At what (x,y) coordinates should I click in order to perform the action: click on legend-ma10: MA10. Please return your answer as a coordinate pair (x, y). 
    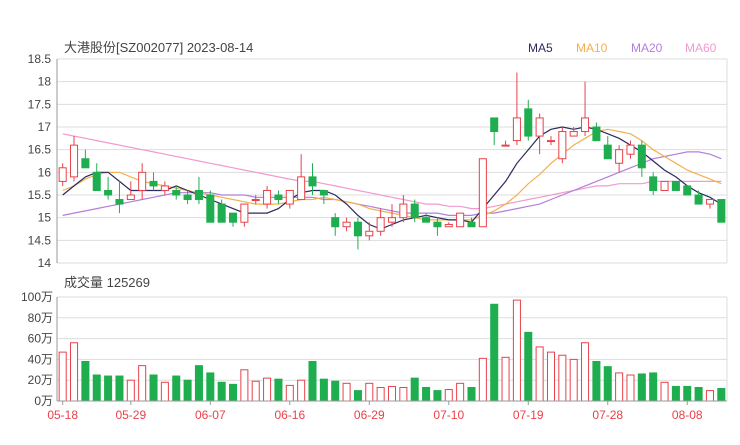
    Looking at the image, I should click on (592, 48).